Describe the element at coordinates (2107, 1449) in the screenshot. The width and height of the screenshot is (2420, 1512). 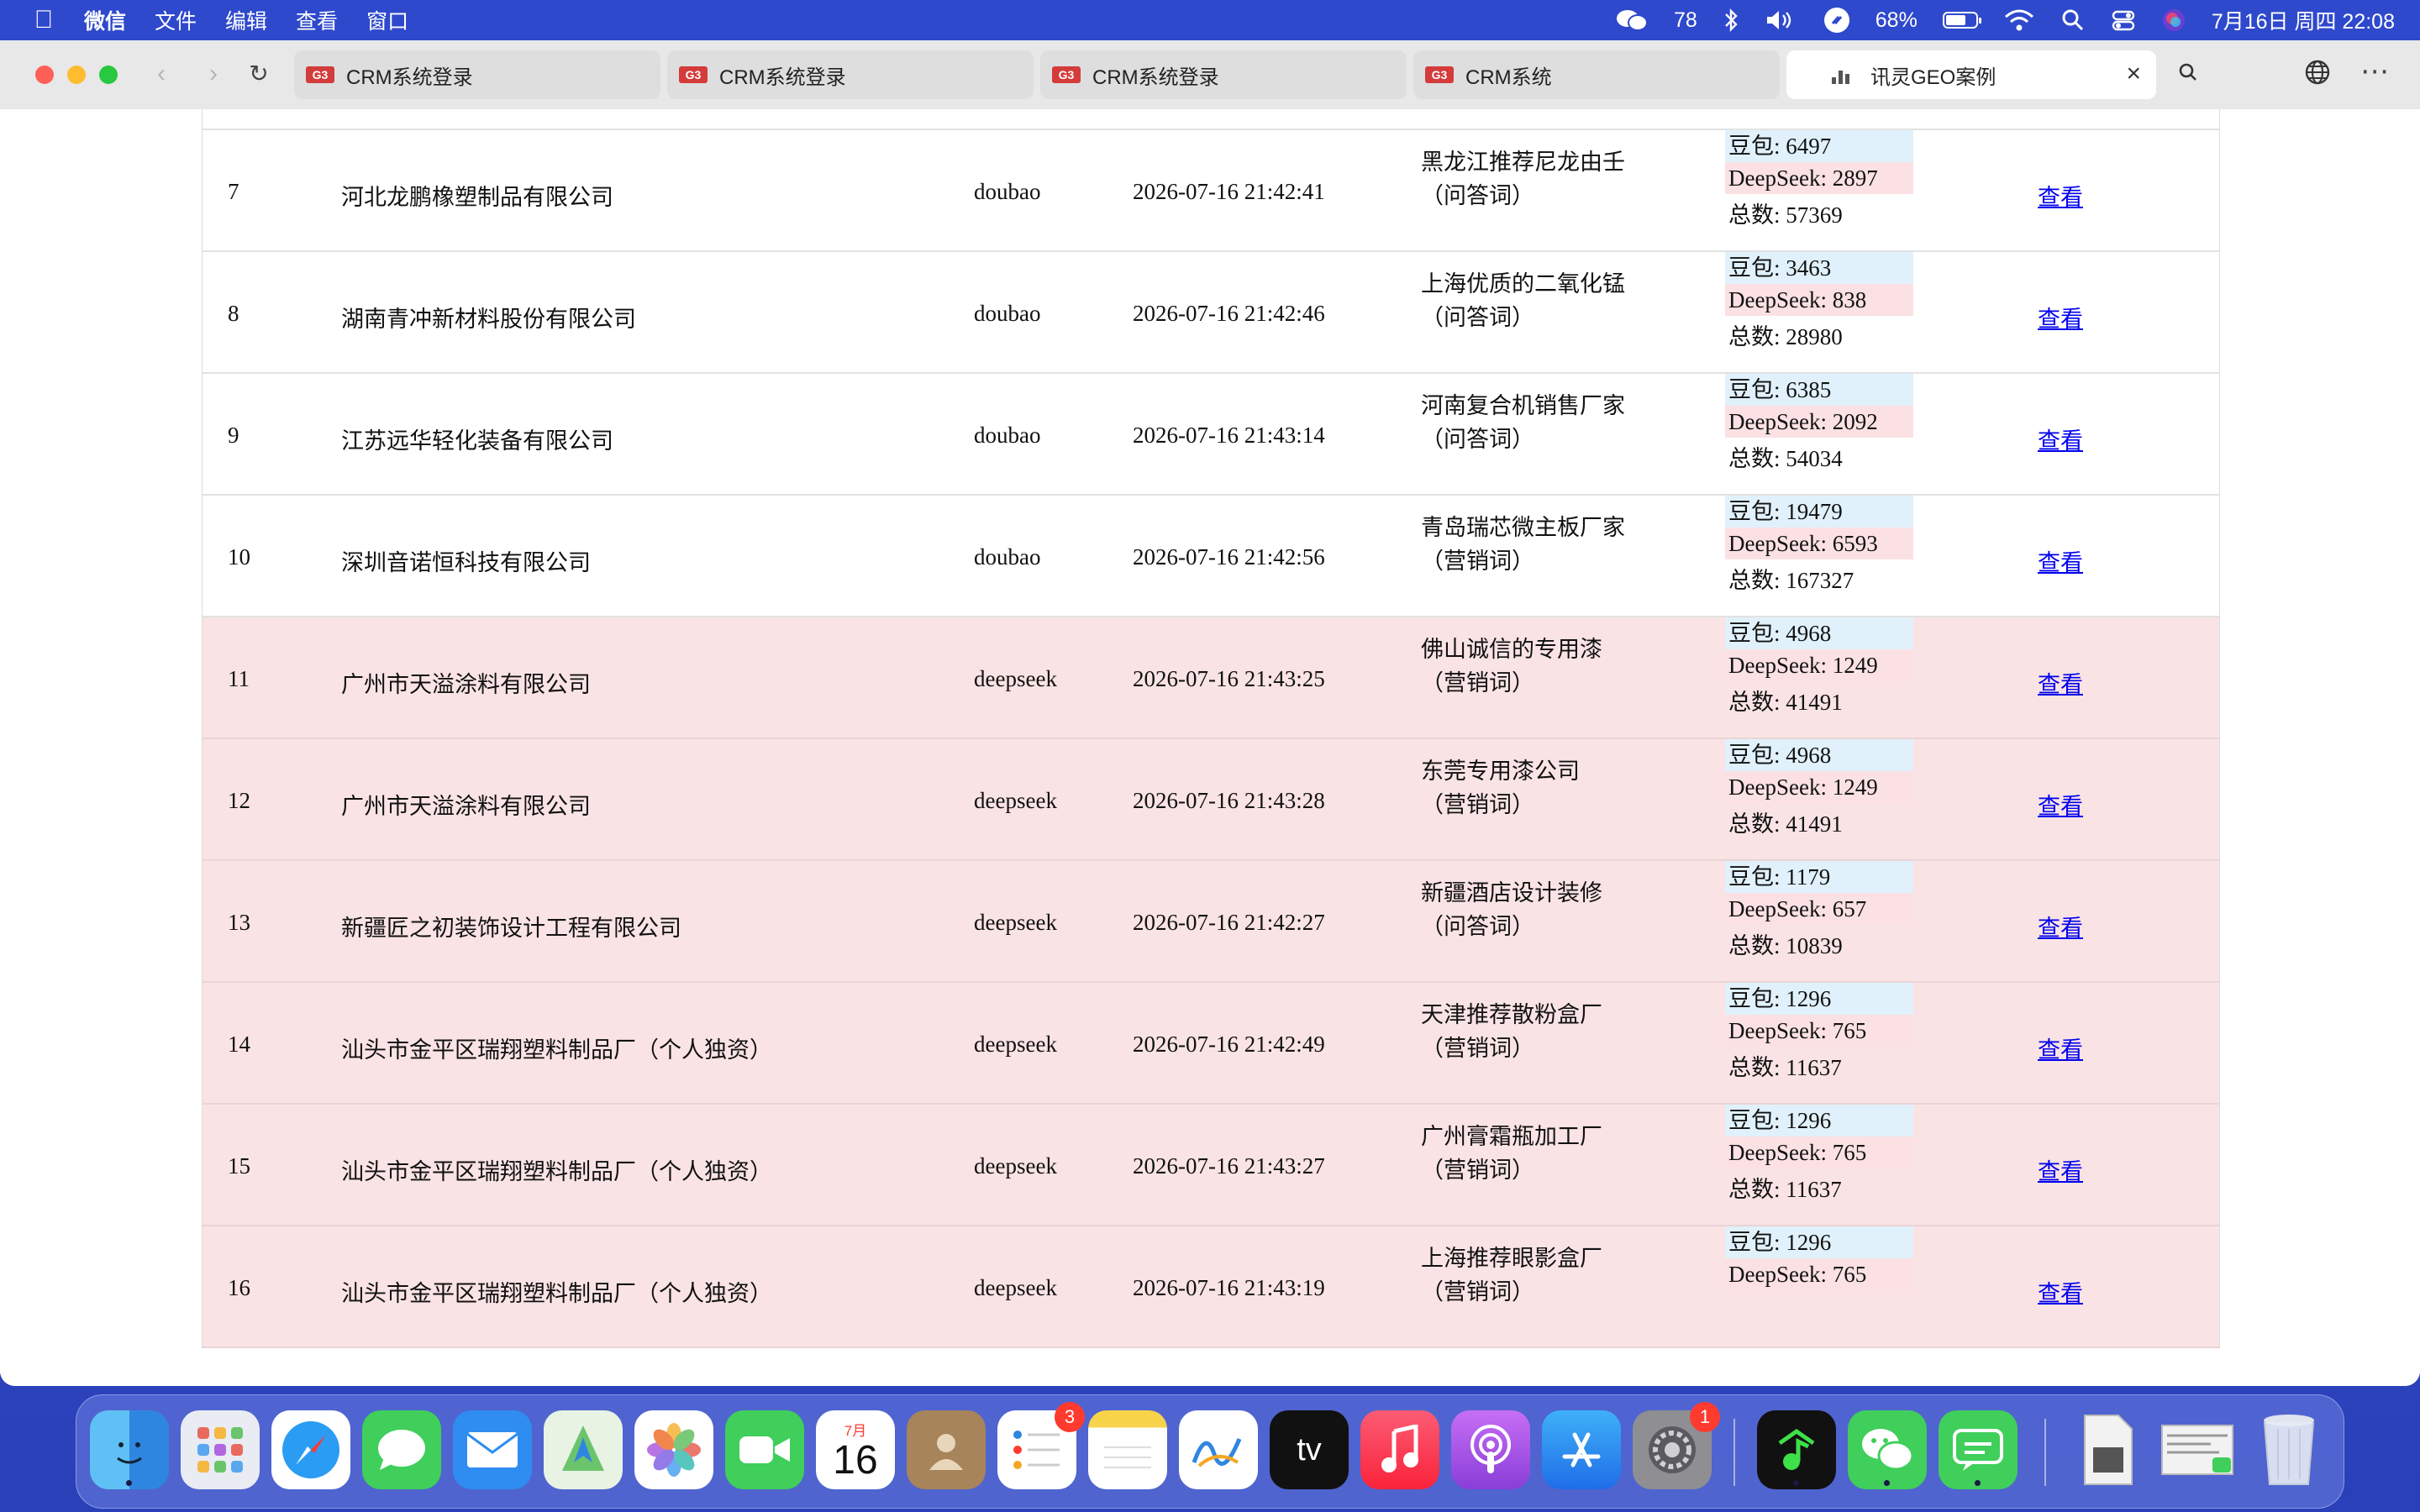
I see `preview-document-icon` at that location.